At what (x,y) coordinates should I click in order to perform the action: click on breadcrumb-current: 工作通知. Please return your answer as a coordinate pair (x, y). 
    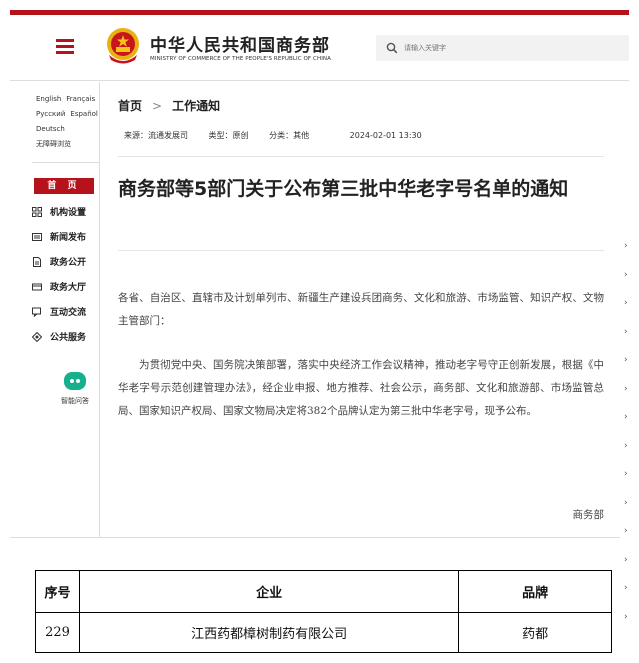
    Looking at the image, I should click on (196, 106).